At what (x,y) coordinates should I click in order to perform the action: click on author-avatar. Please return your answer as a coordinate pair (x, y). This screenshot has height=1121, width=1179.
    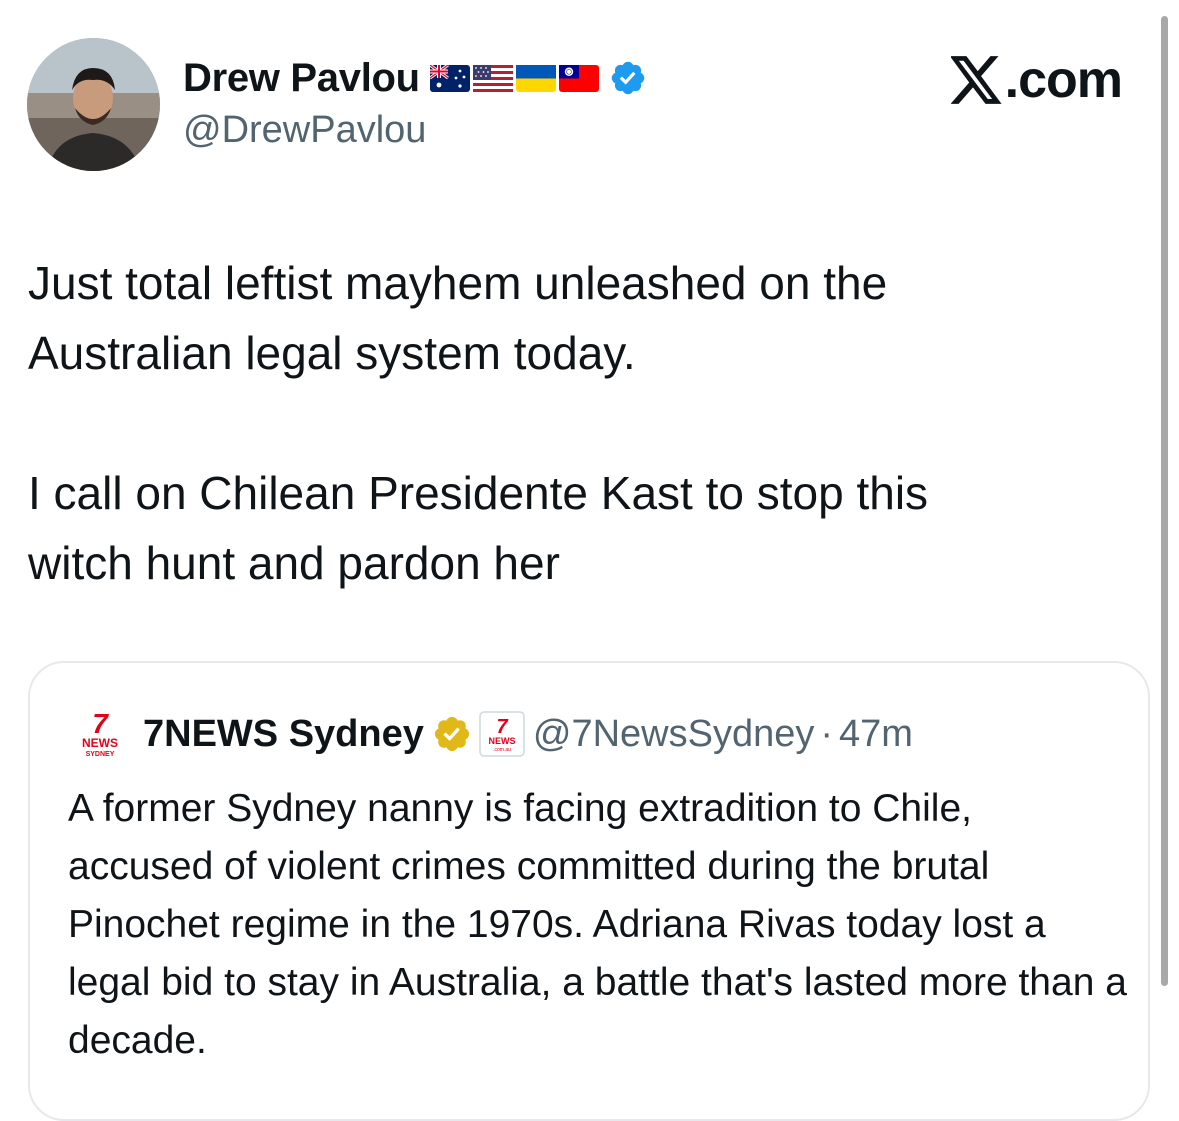
    Looking at the image, I should click on (93, 104).